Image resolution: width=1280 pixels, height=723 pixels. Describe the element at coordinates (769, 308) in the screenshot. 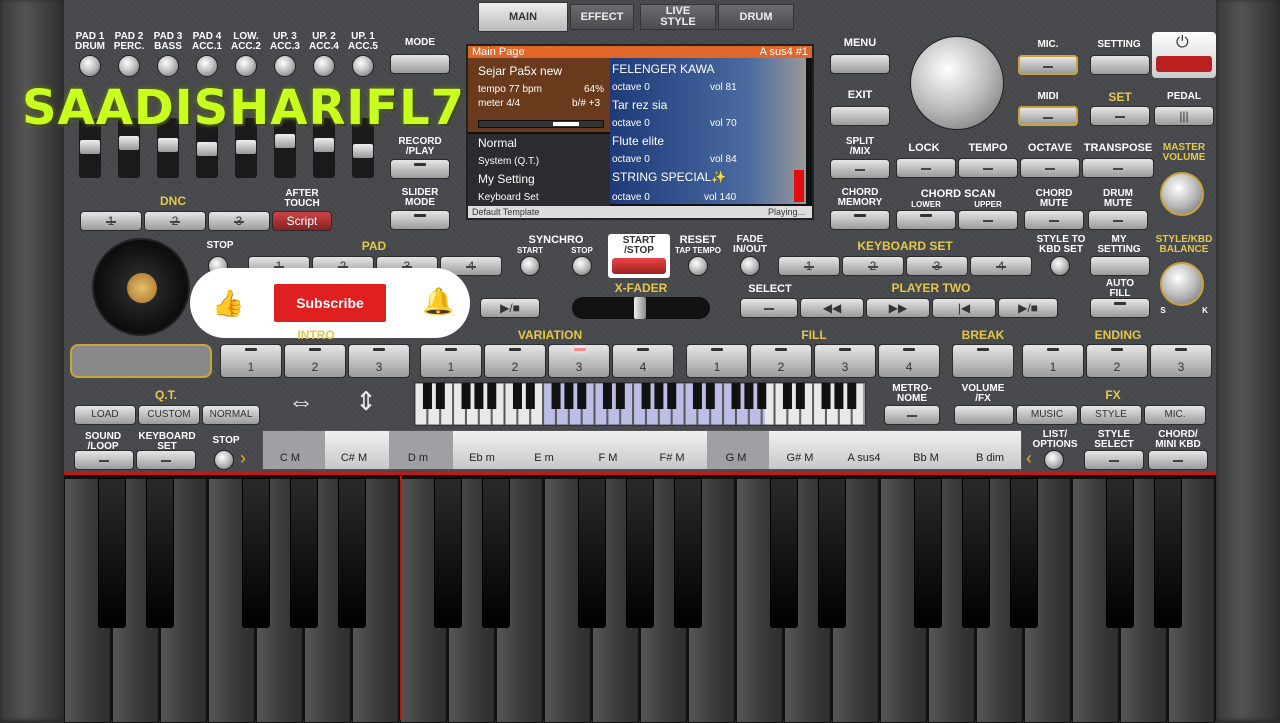

I see `player-select-button` at that location.